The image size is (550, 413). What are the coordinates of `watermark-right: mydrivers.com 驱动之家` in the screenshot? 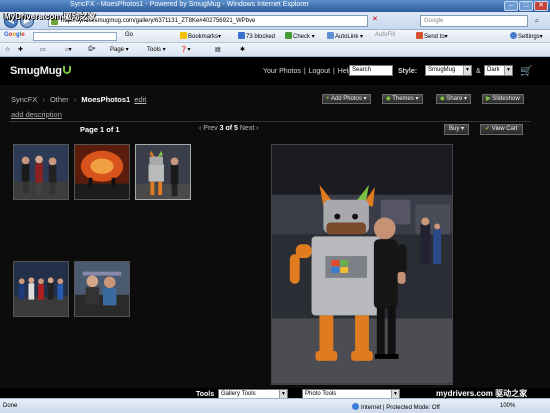 It's located at (482, 393).